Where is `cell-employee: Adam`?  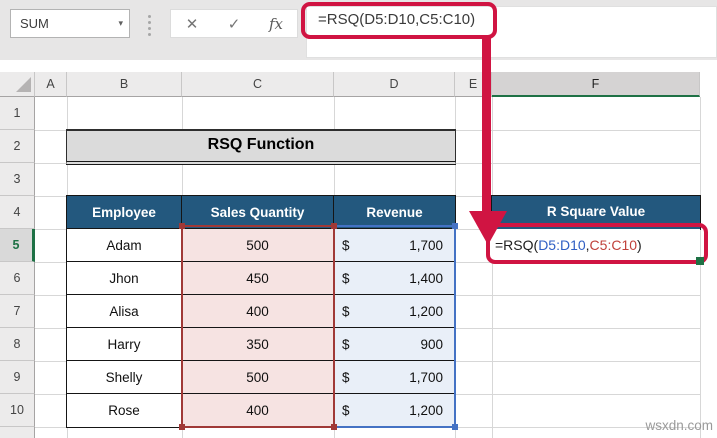 cell-employee: Adam is located at coordinates (124, 245).